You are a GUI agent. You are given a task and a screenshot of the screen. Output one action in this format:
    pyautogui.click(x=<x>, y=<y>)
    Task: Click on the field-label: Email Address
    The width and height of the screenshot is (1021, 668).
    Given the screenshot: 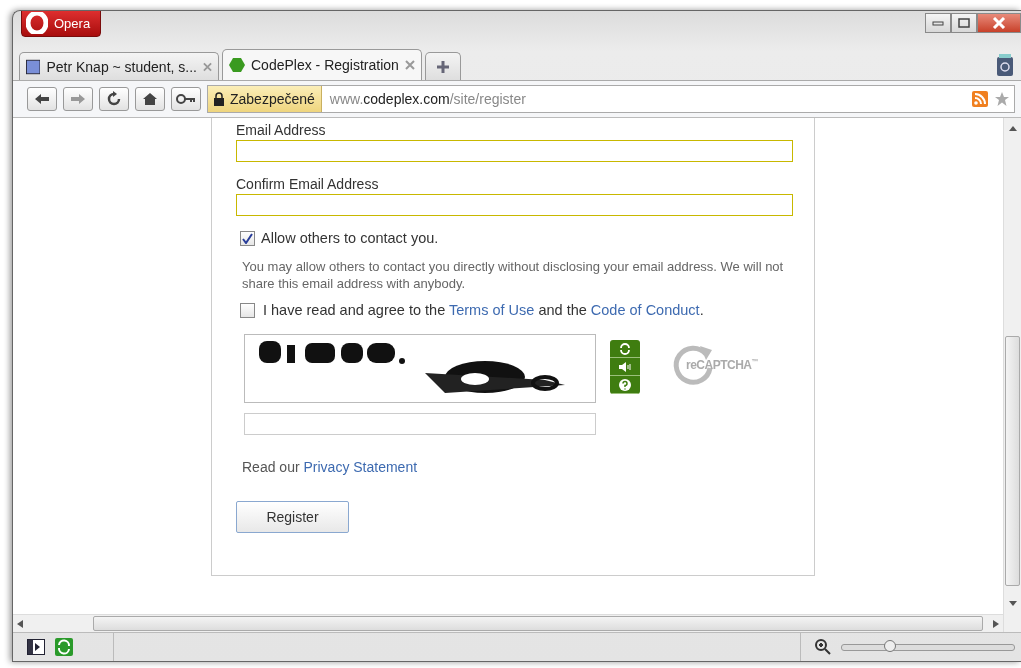 What is the action you would take?
    pyautogui.click(x=281, y=130)
    